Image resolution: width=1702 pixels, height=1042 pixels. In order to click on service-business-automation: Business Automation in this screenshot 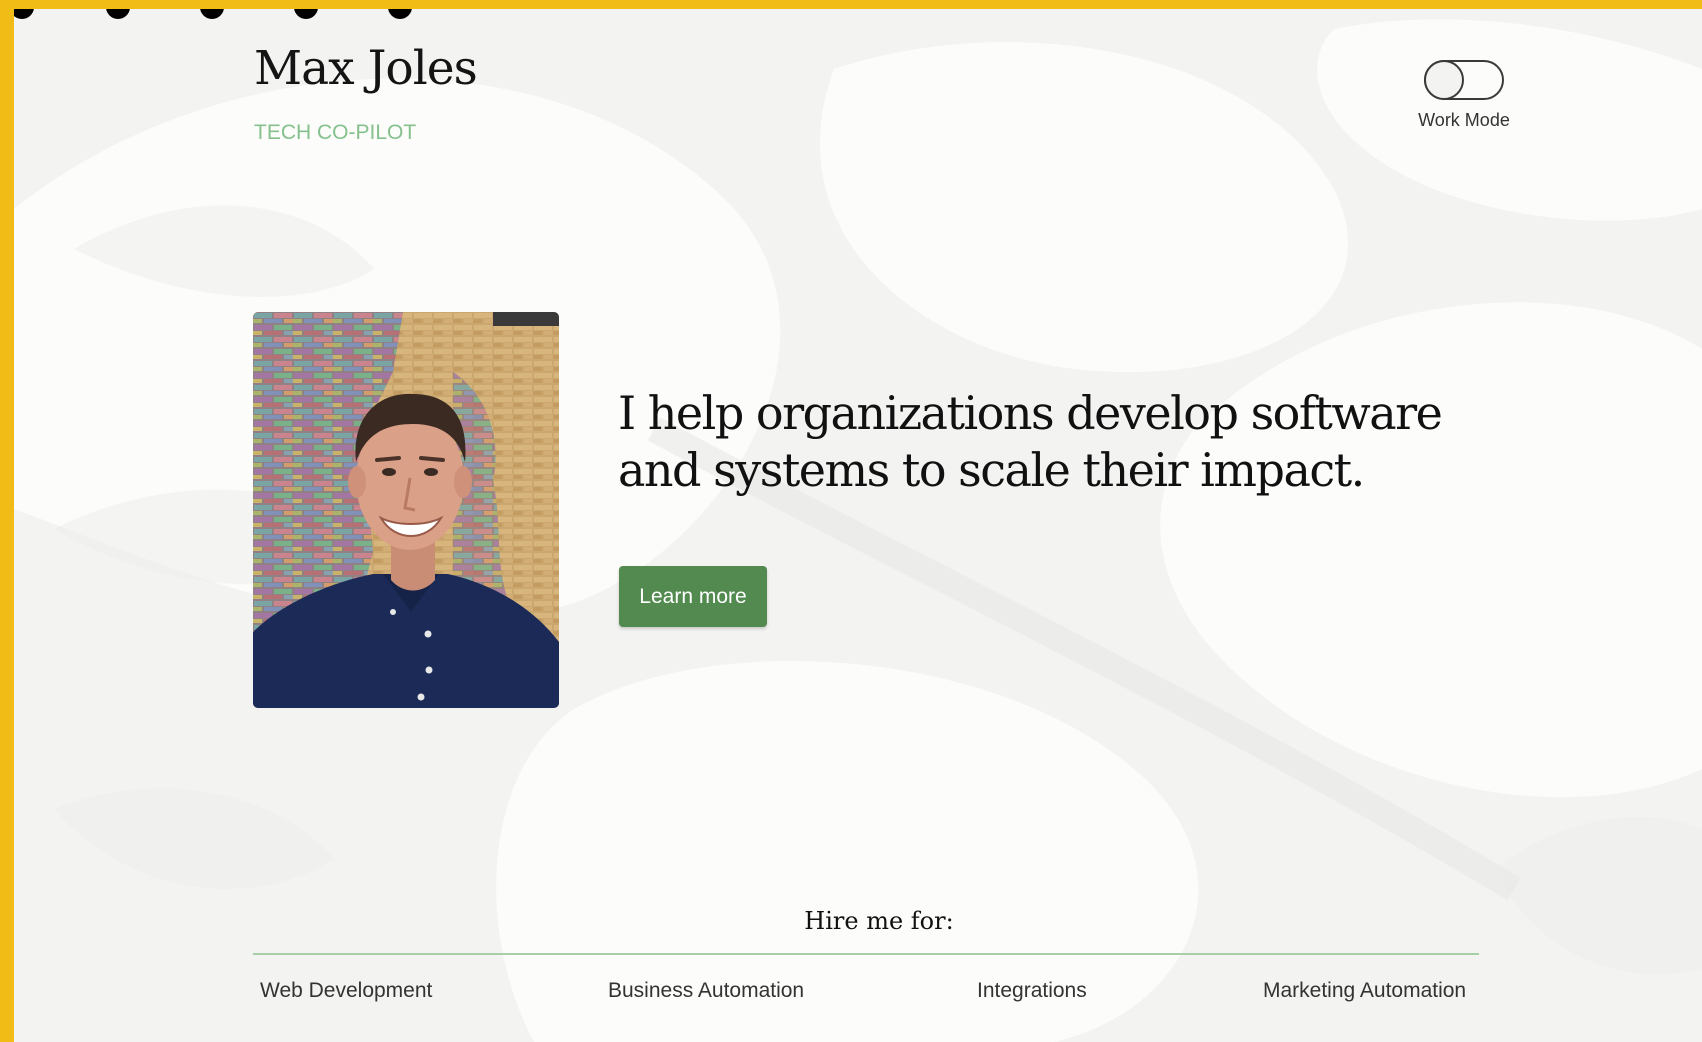, I will do `click(706, 991)`.